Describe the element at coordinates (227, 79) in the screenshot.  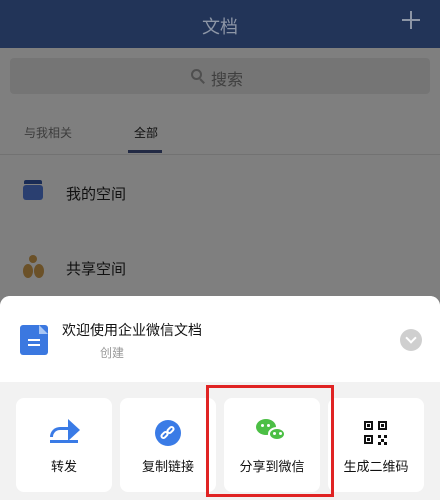
I see `search-label: 搜索` at that location.